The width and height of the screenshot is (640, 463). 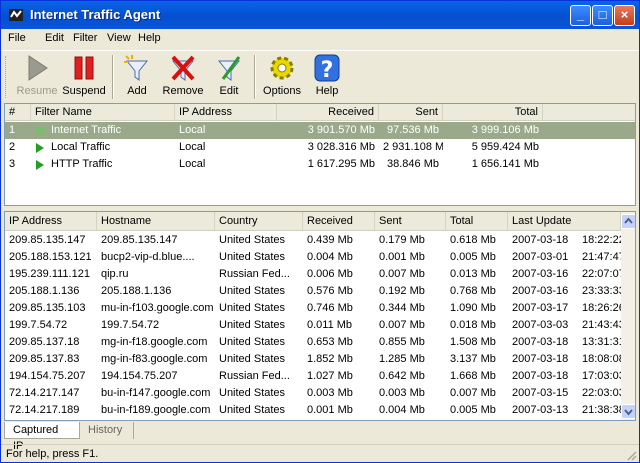 I want to click on received: 0.576 Mb, so click(x=330, y=291).